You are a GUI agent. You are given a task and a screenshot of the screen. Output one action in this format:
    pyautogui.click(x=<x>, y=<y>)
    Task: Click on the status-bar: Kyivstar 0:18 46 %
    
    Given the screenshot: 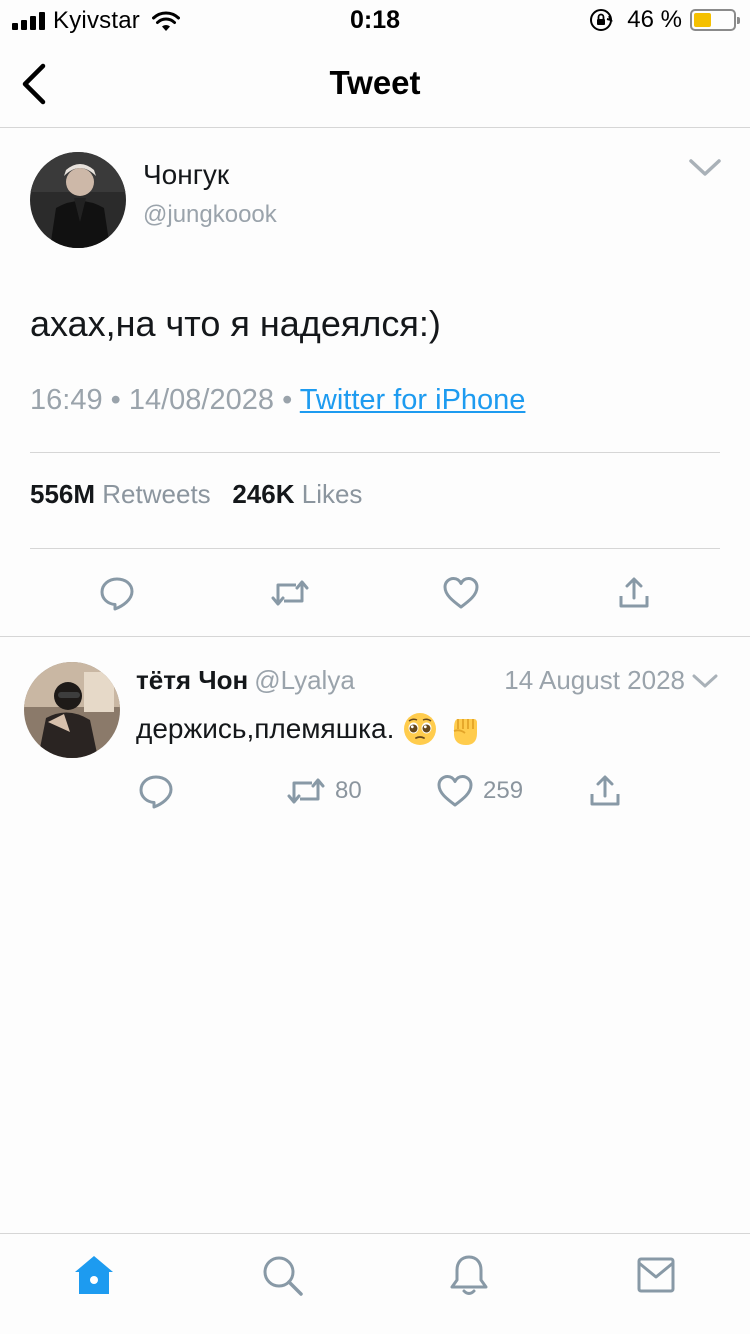 What is the action you would take?
    pyautogui.click(x=375, y=21)
    